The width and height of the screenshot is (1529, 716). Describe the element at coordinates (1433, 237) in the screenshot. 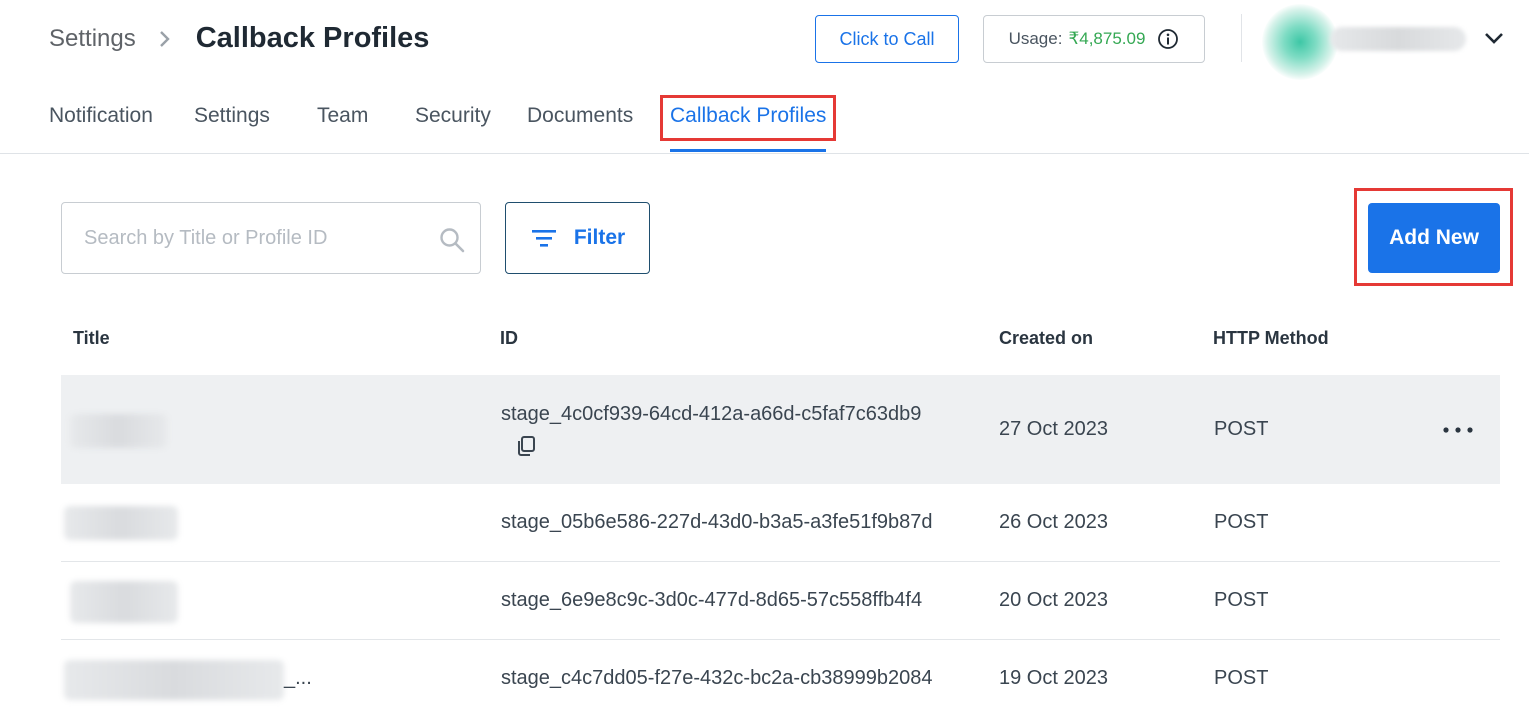

I see `add-new-highlight-box` at that location.